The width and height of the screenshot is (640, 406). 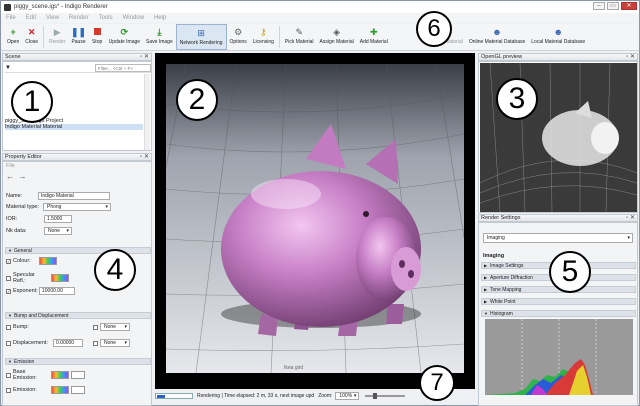 What do you see at coordinates (558, 57) in the screenshot?
I see `opengl-preview-header: OpenGL preview ▫ ✕` at bounding box center [558, 57].